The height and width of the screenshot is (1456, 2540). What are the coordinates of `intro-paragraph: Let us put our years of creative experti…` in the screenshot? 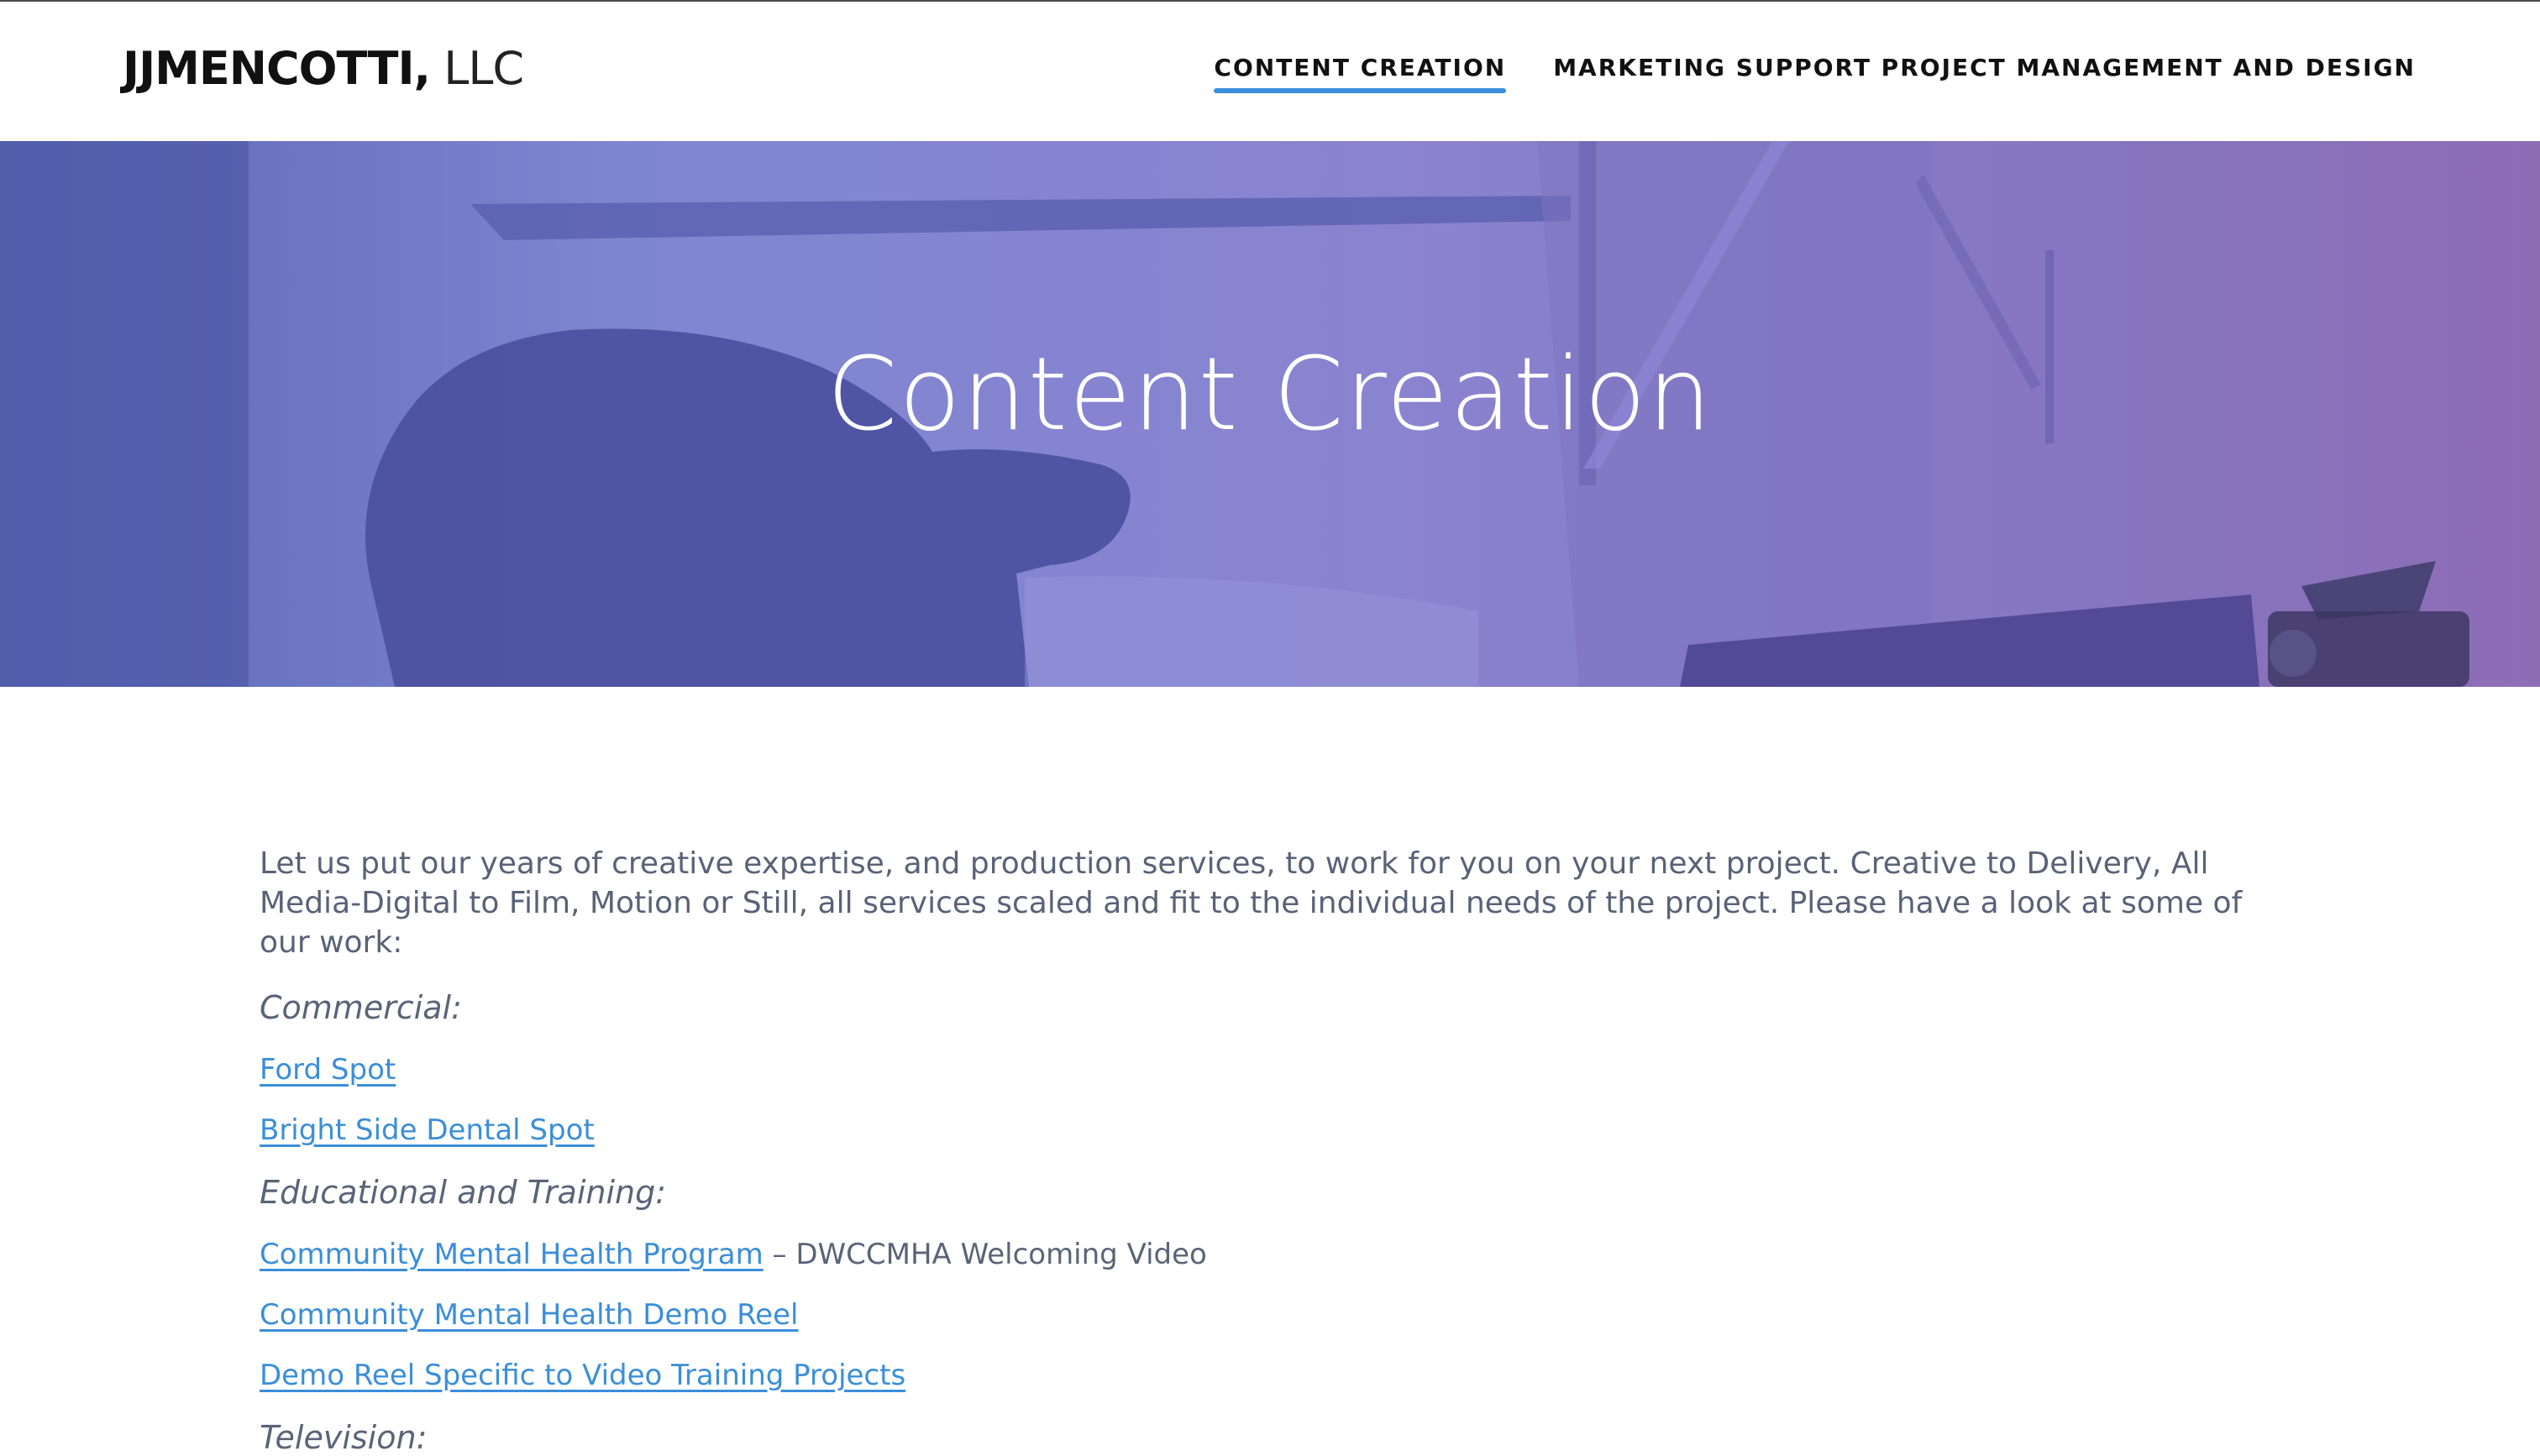 It's located at (1251, 903).